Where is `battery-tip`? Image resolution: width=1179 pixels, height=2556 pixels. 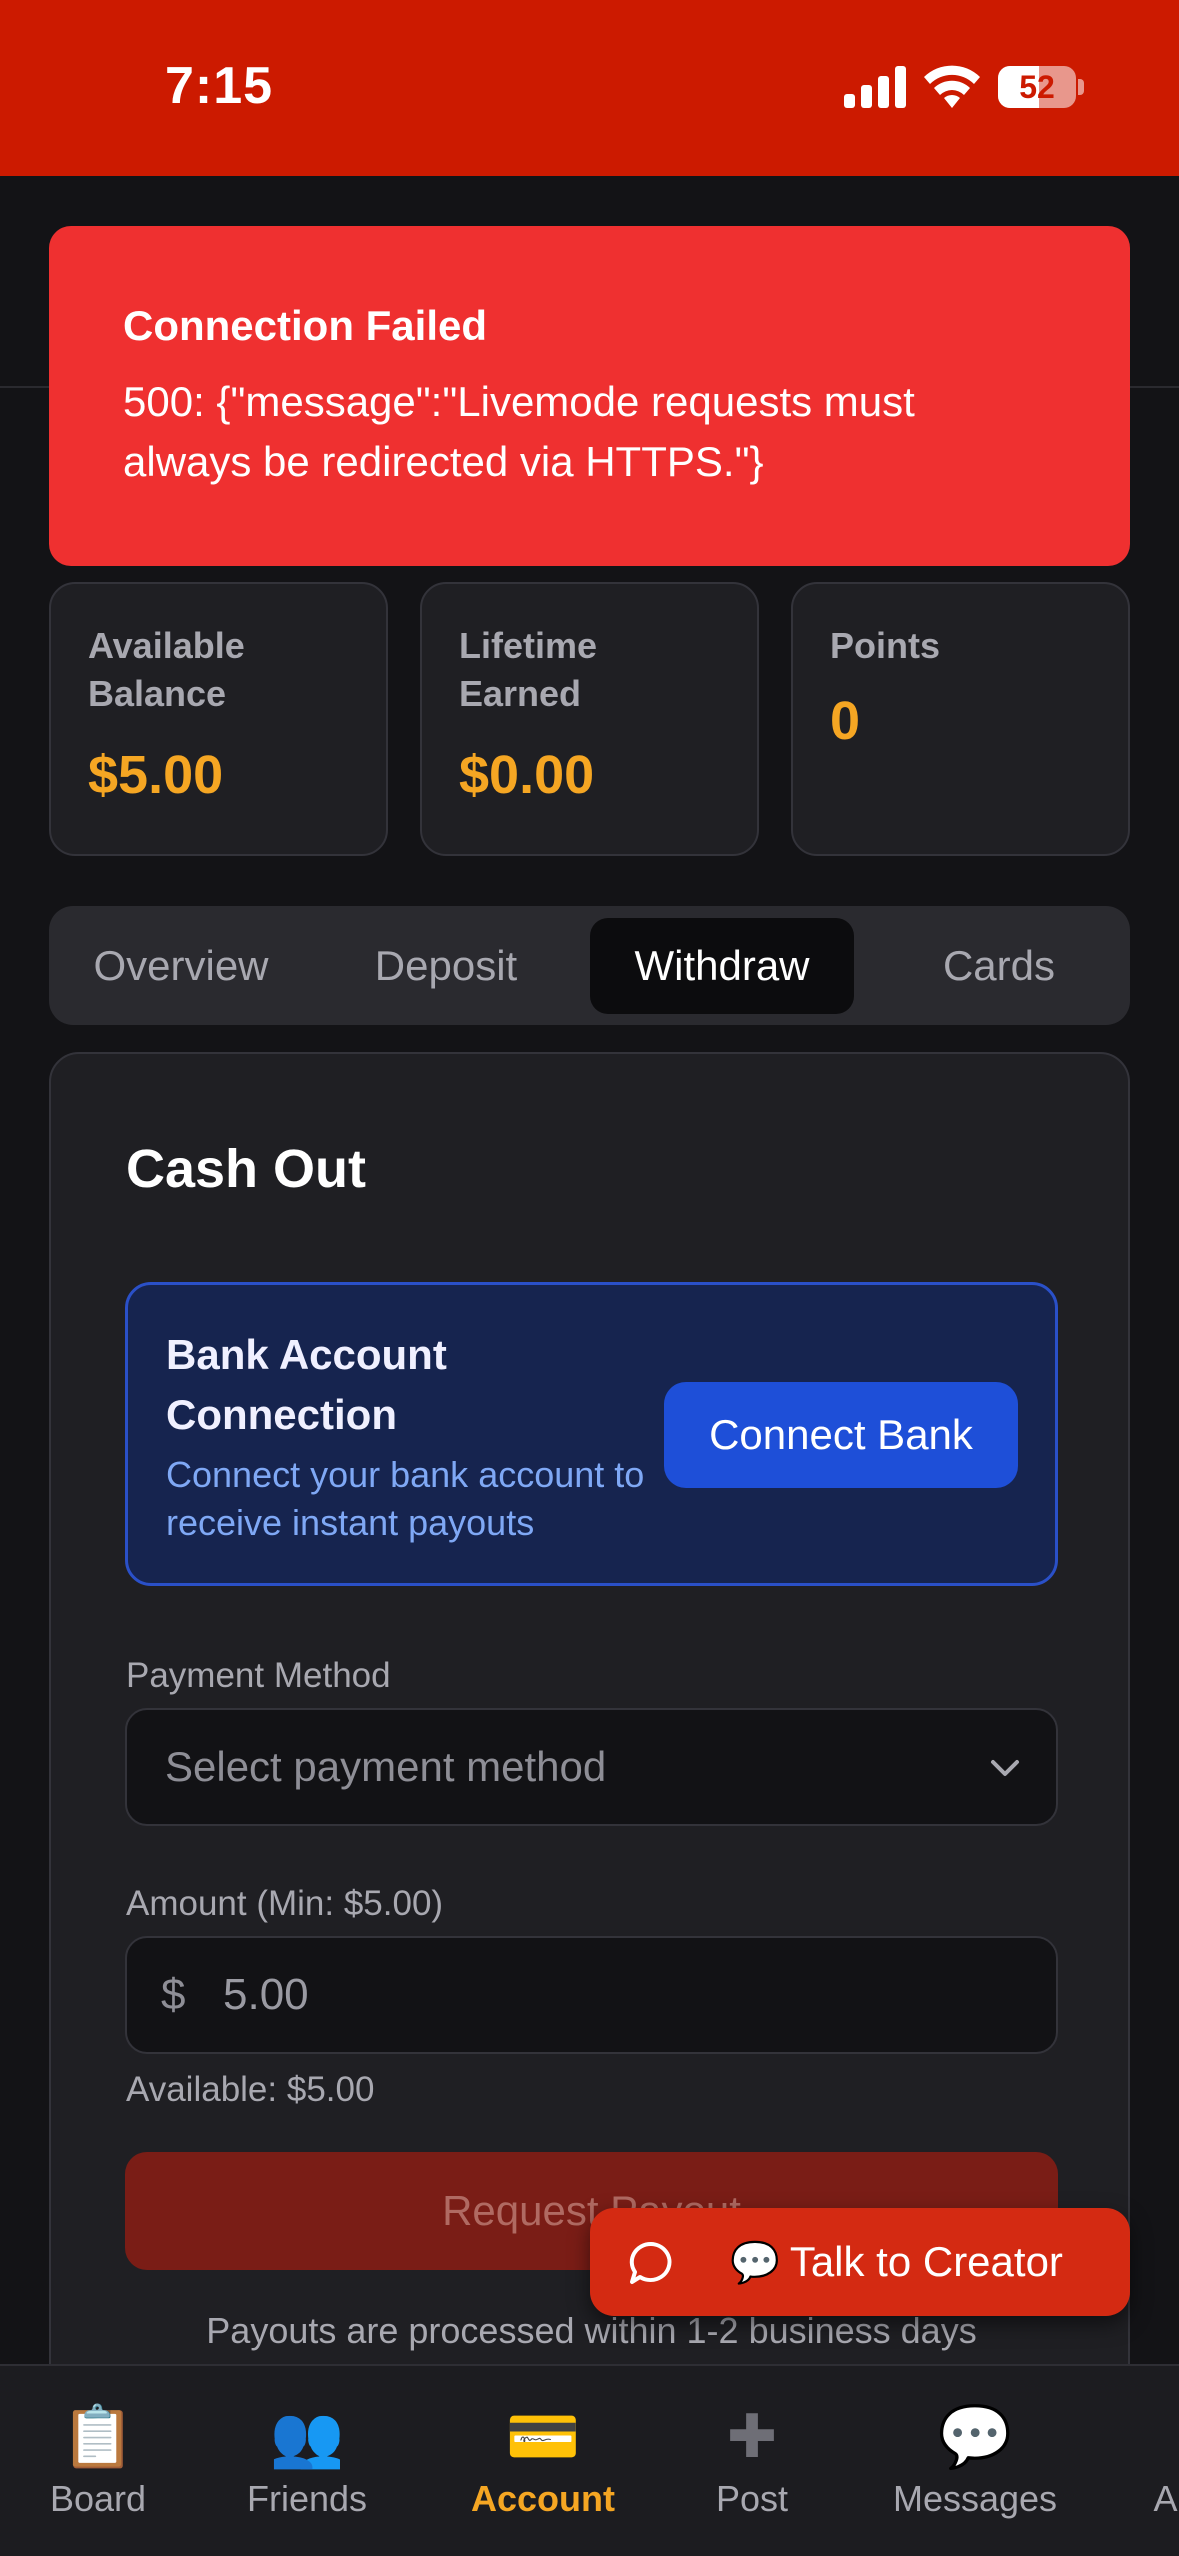
battery-tip is located at coordinates (1081, 87).